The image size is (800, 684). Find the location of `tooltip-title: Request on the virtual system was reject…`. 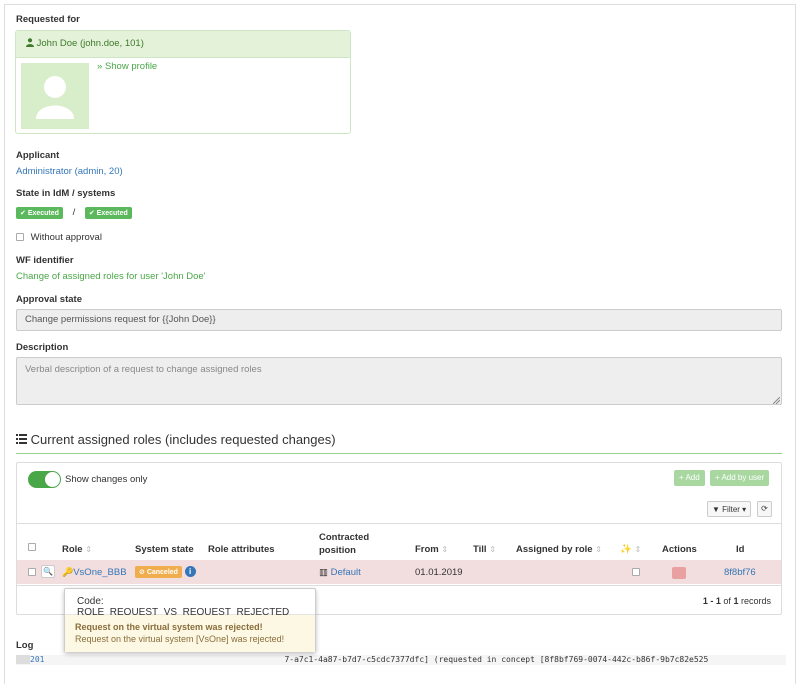

tooltip-title: Request on the virtual system was reject… is located at coordinates (169, 627).